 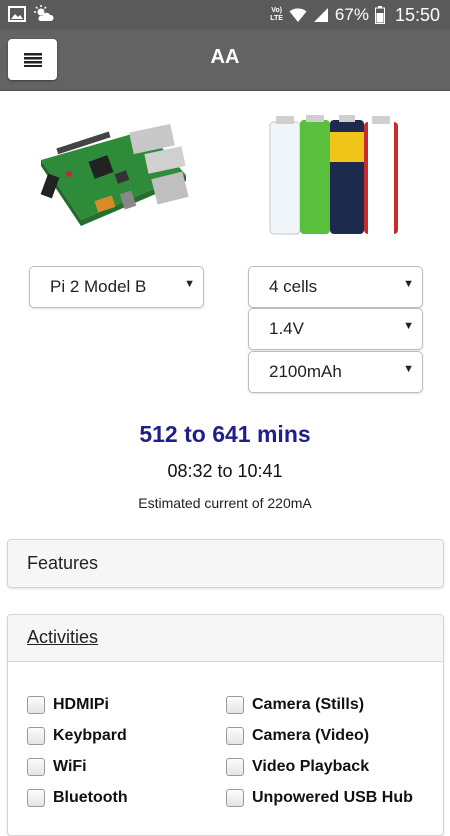 I want to click on activities-title: Activities, so click(x=62, y=637).